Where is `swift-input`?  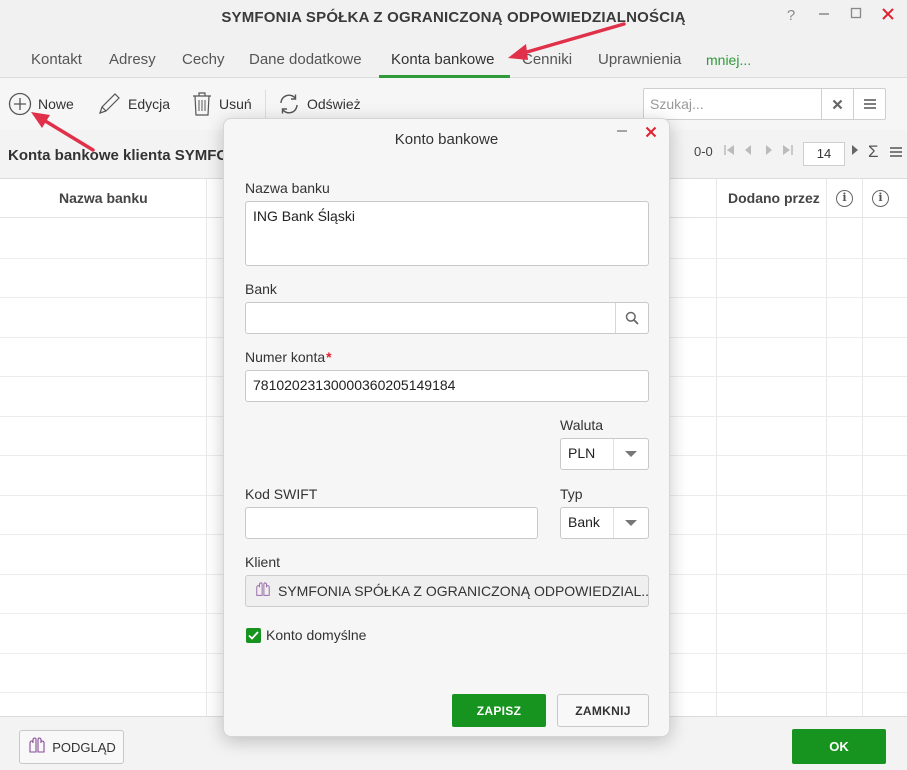 swift-input is located at coordinates (391, 523).